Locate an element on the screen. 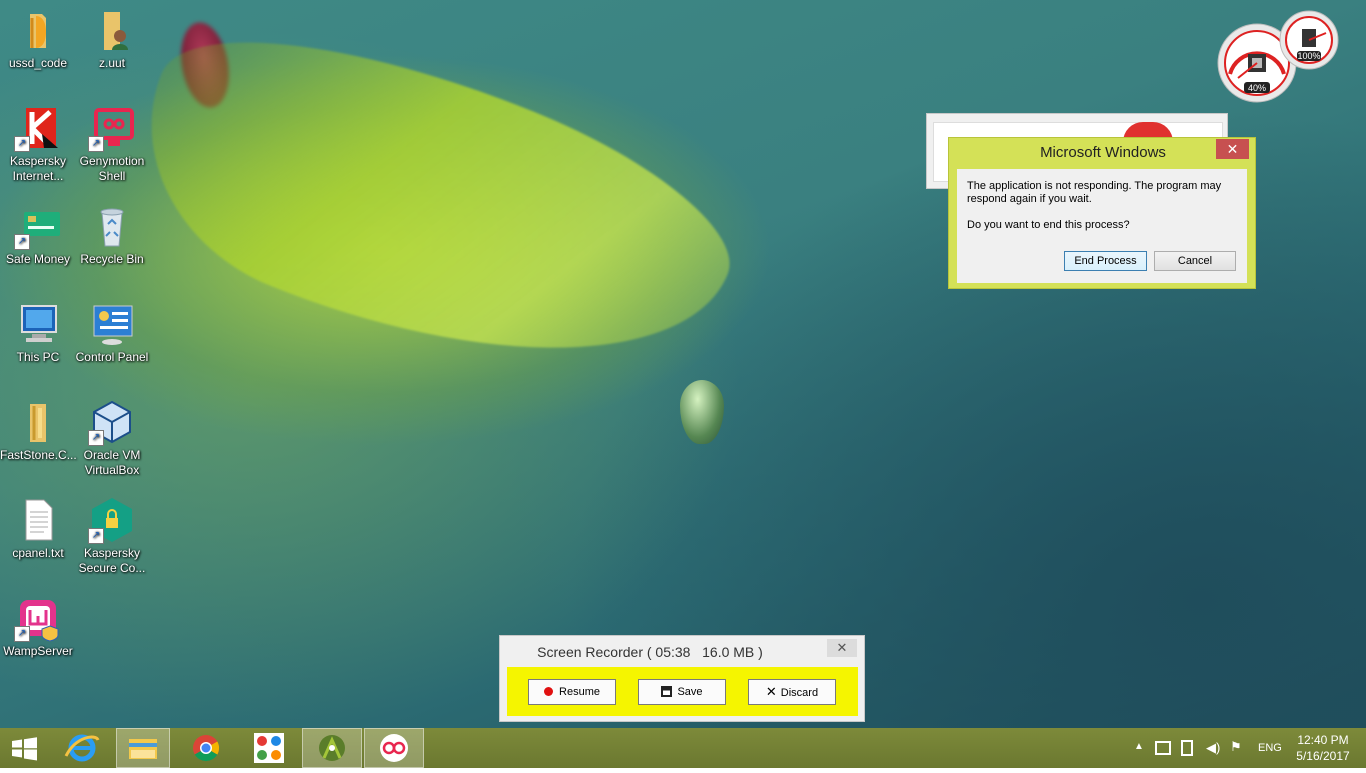 The width and height of the screenshot is (1366, 773). safe-money-icon: ↗ is located at coordinates (38, 226).